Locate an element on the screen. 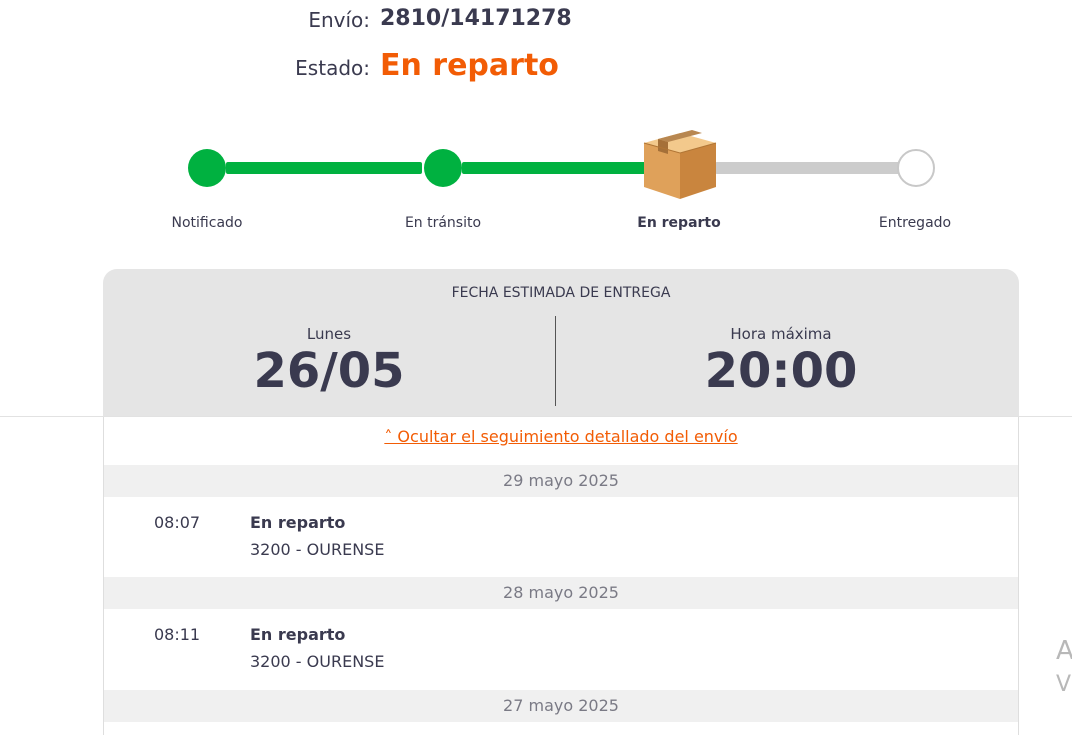  shipment-status-label: Estado: is located at coordinates (332, 68).